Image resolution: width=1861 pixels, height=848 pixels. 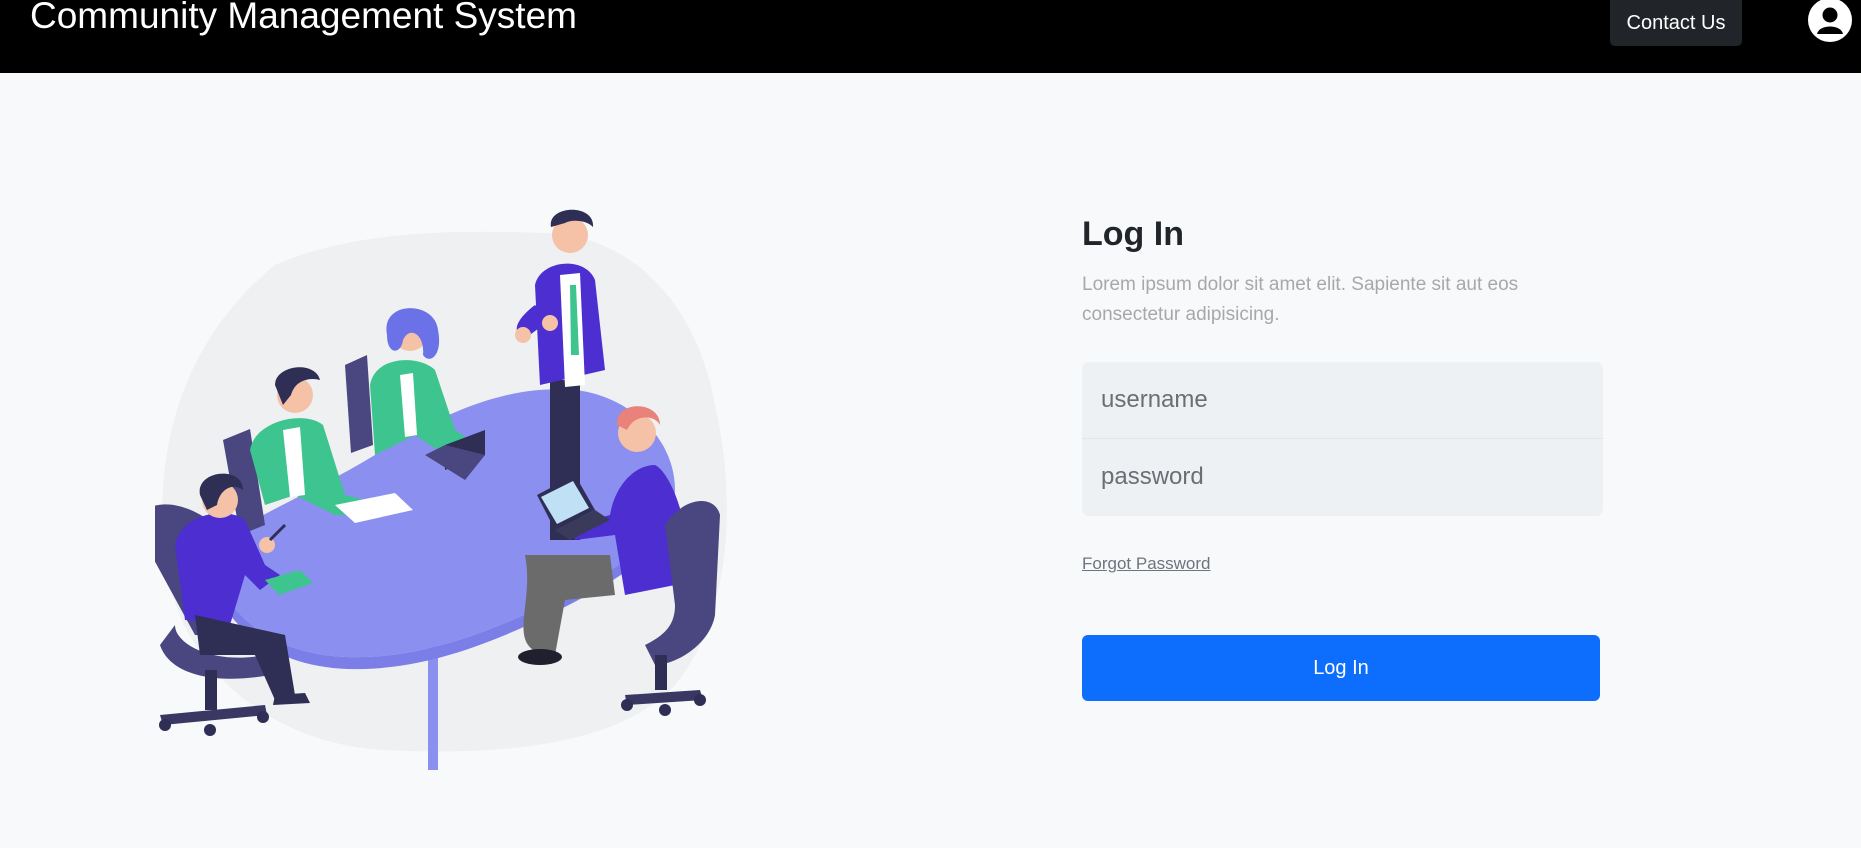 I want to click on login-button: Log In, so click(x=1341, y=668).